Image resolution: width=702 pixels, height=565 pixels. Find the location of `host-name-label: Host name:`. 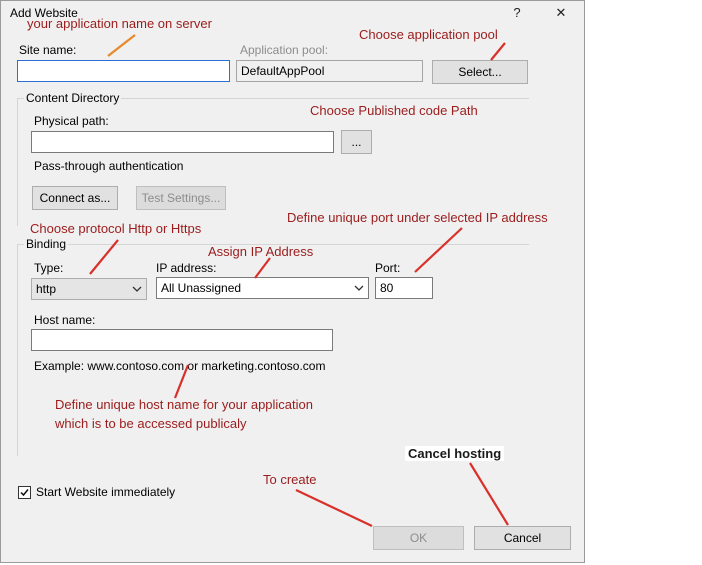

host-name-label: Host name: is located at coordinates (65, 320).